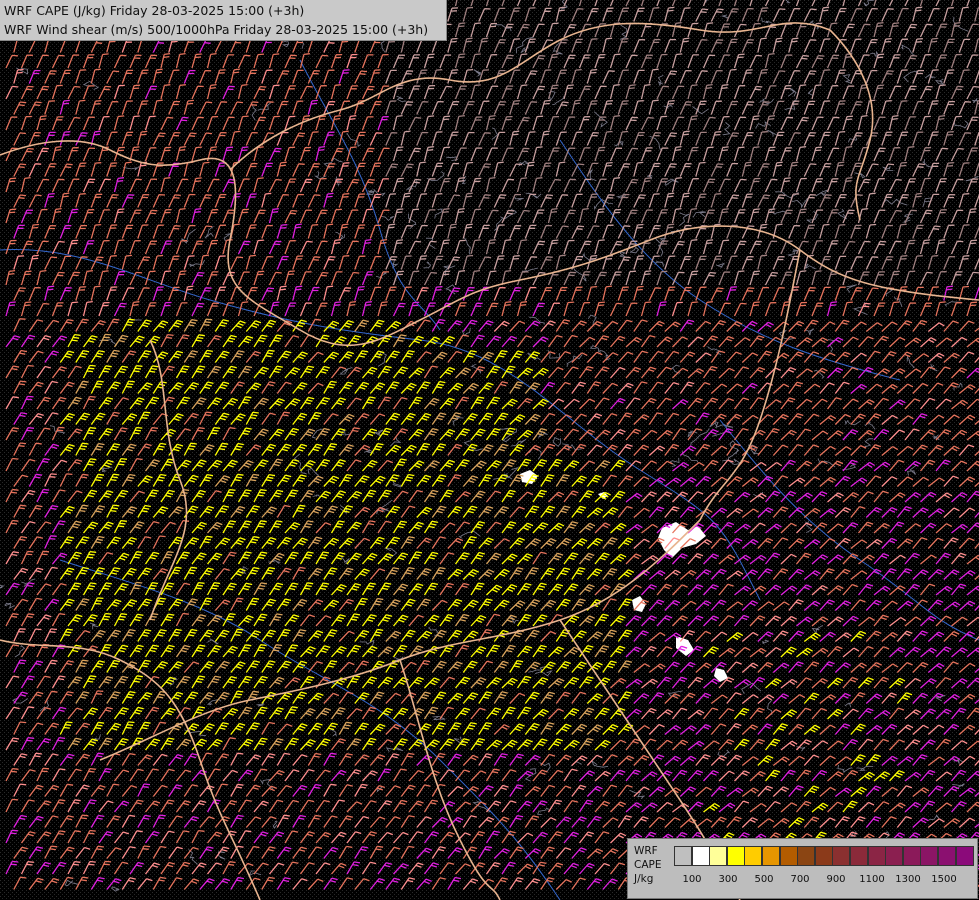 The image size is (979, 900). What do you see at coordinates (644, 879) in the screenshot?
I see `legend-label-unit: J/kg` at bounding box center [644, 879].